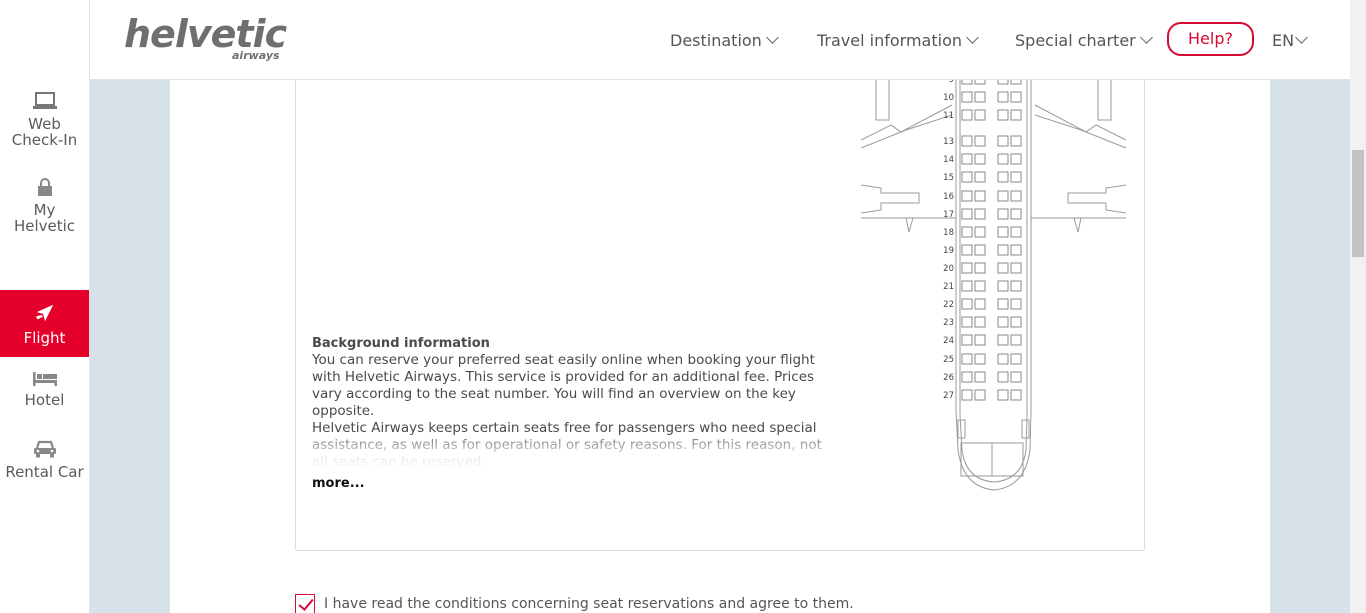 This screenshot has width=1366, height=613. Describe the element at coordinates (44, 397) in the screenshot. I see `sidebar-item-hotel: Hotel` at that location.